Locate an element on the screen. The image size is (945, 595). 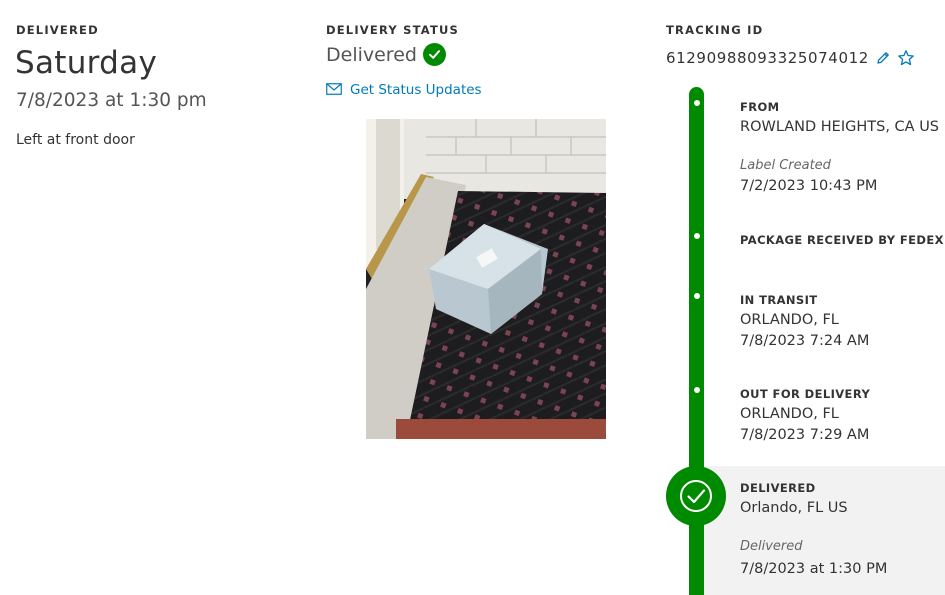
event-title: IN TRANSIT is located at coordinates (779, 300).